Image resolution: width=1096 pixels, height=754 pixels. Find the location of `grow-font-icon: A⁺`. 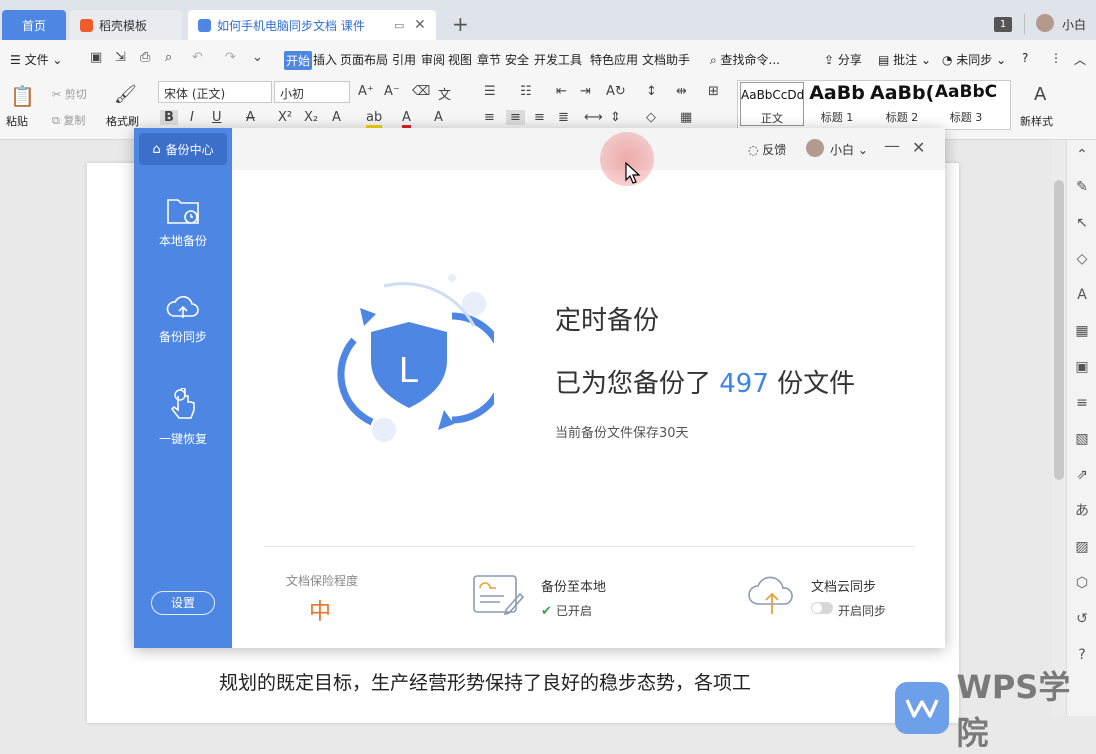

grow-font-icon: A⁺ is located at coordinates (366, 91).